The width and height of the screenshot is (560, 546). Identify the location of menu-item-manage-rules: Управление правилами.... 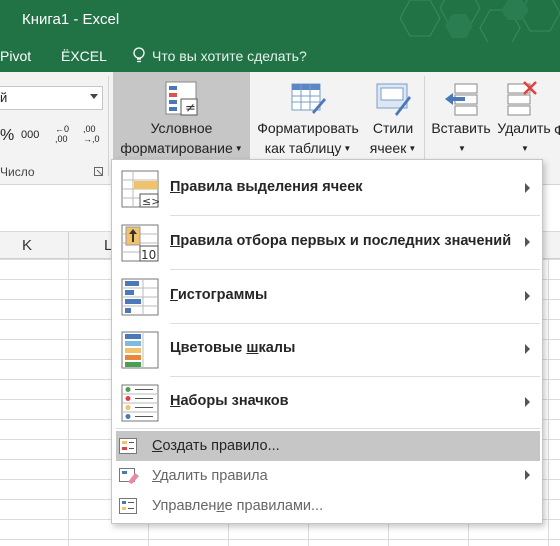
(327, 506).